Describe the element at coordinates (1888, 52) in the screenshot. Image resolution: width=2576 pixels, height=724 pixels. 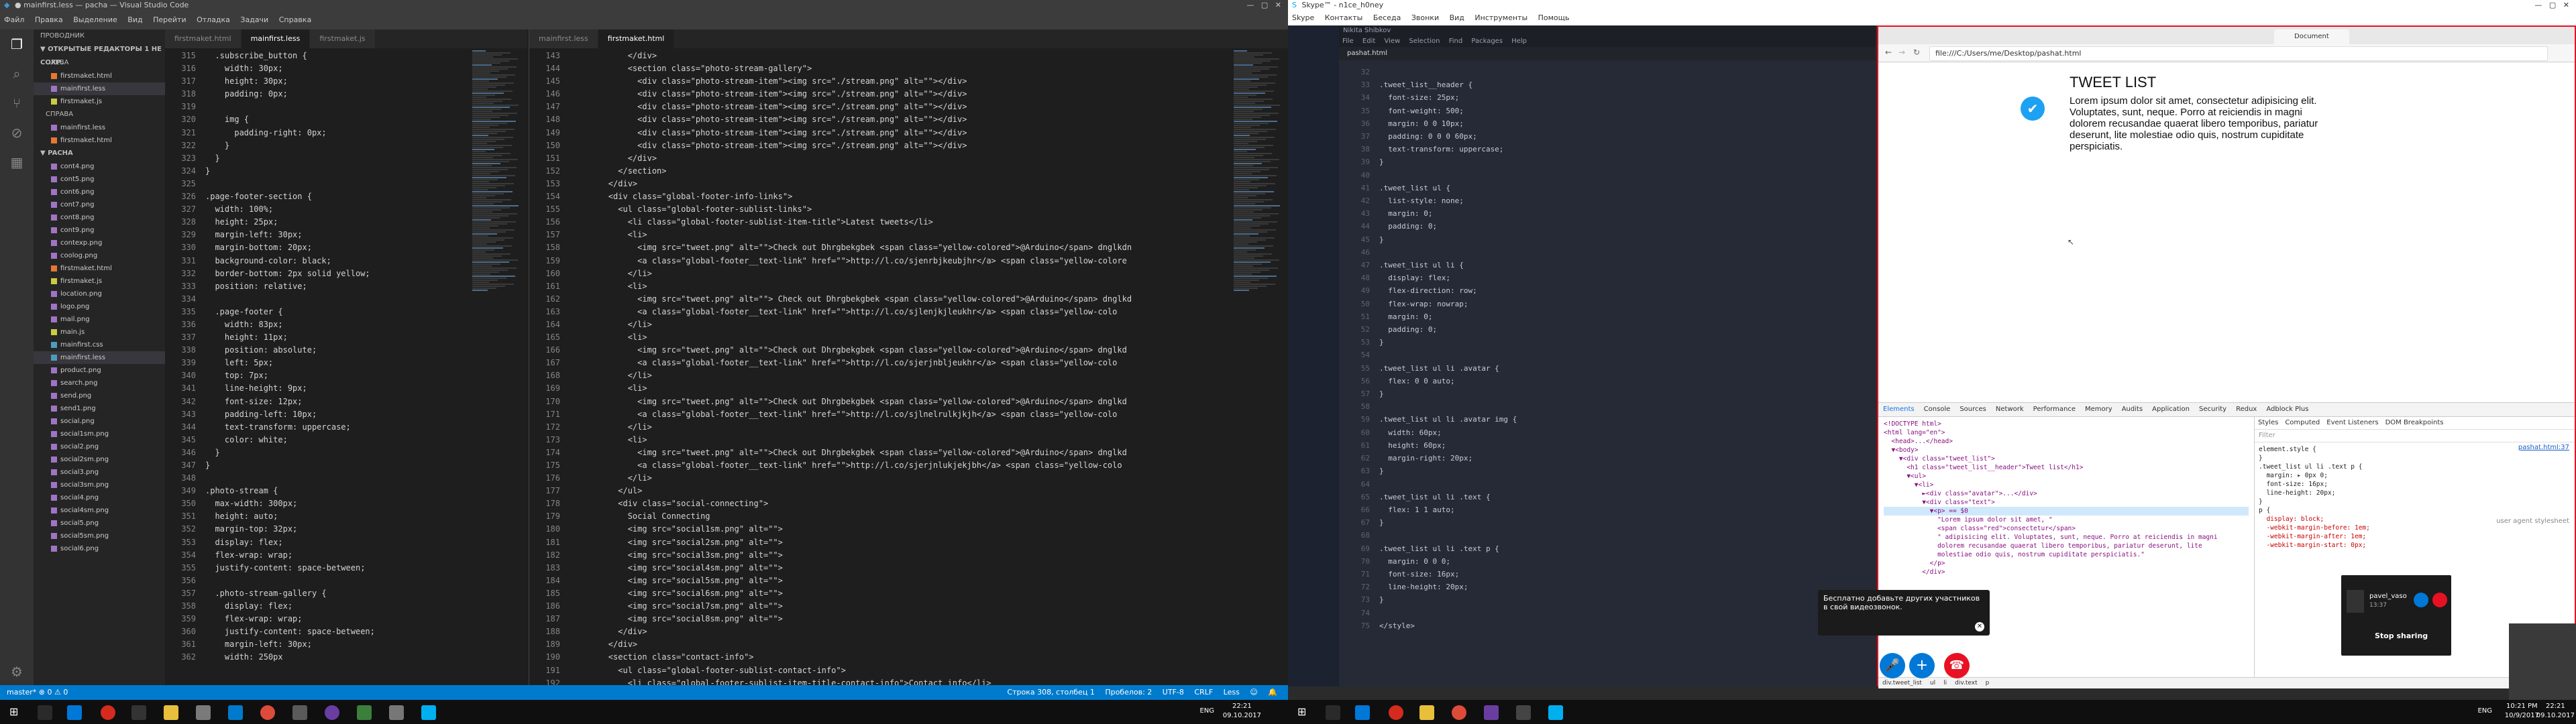
I see `back-icon: ←` at that location.